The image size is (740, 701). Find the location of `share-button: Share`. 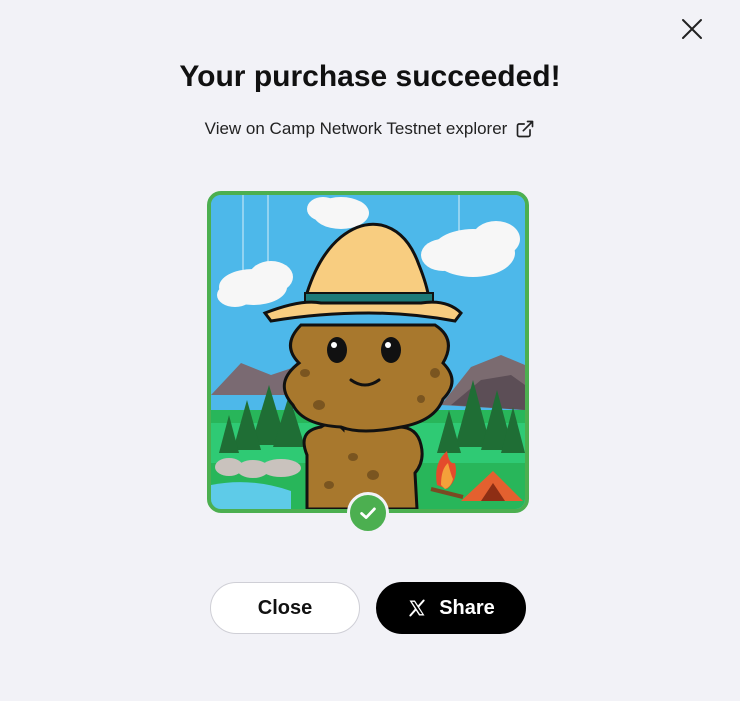

share-button: Share is located at coordinates (451, 608).